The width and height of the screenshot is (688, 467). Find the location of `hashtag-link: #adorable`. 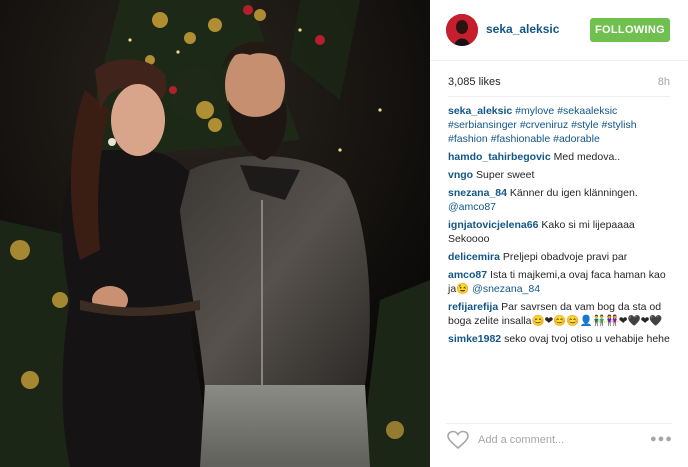

hashtag-link: #adorable is located at coordinates (576, 139).